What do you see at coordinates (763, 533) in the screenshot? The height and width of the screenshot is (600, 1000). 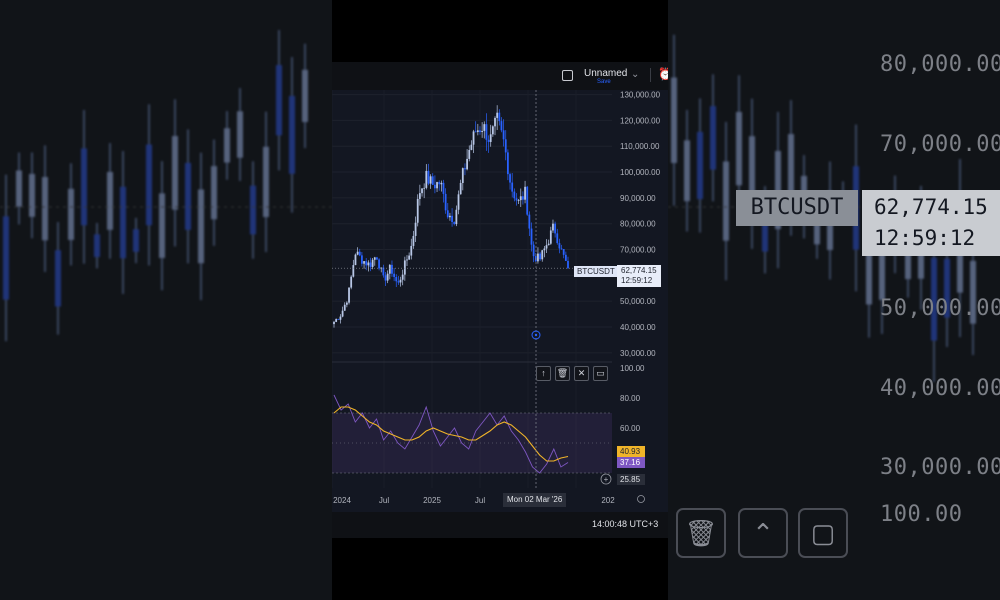 I see `backdrop-collapse-icon: ⌃` at bounding box center [763, 533].